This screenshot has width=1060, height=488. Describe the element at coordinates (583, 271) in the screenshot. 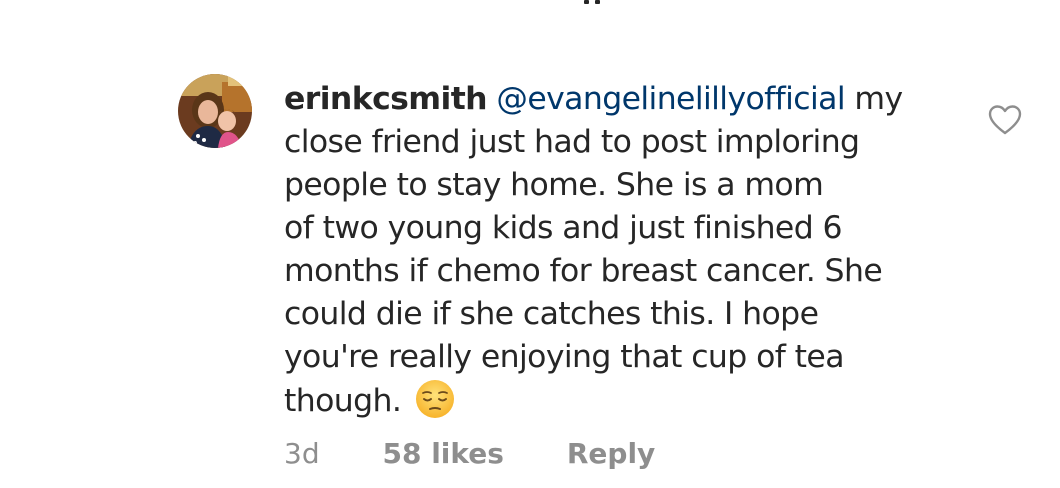

I see `comment-line-5: months if chemo for breast cancer. She` at that location.